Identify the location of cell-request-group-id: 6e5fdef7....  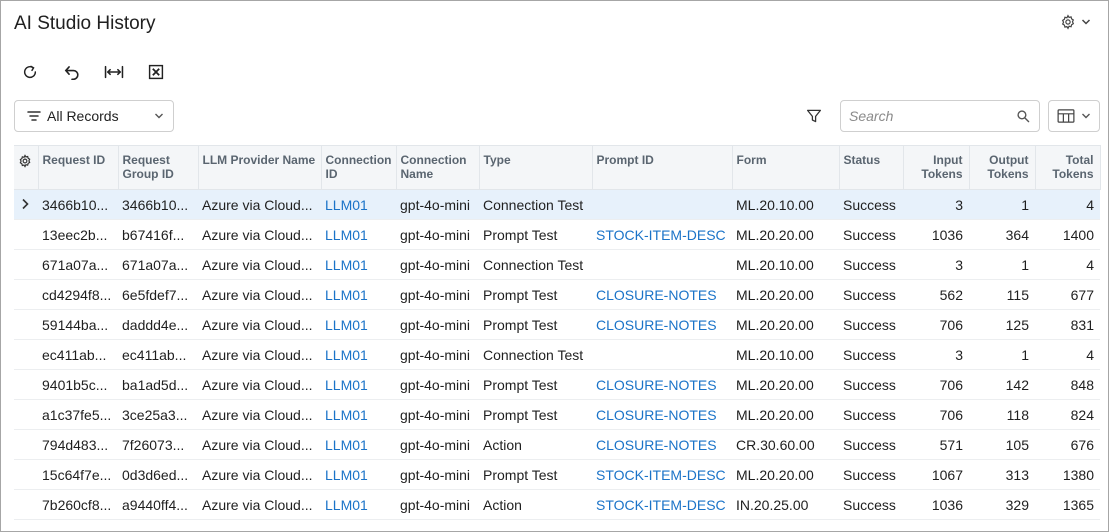
(158, 294).